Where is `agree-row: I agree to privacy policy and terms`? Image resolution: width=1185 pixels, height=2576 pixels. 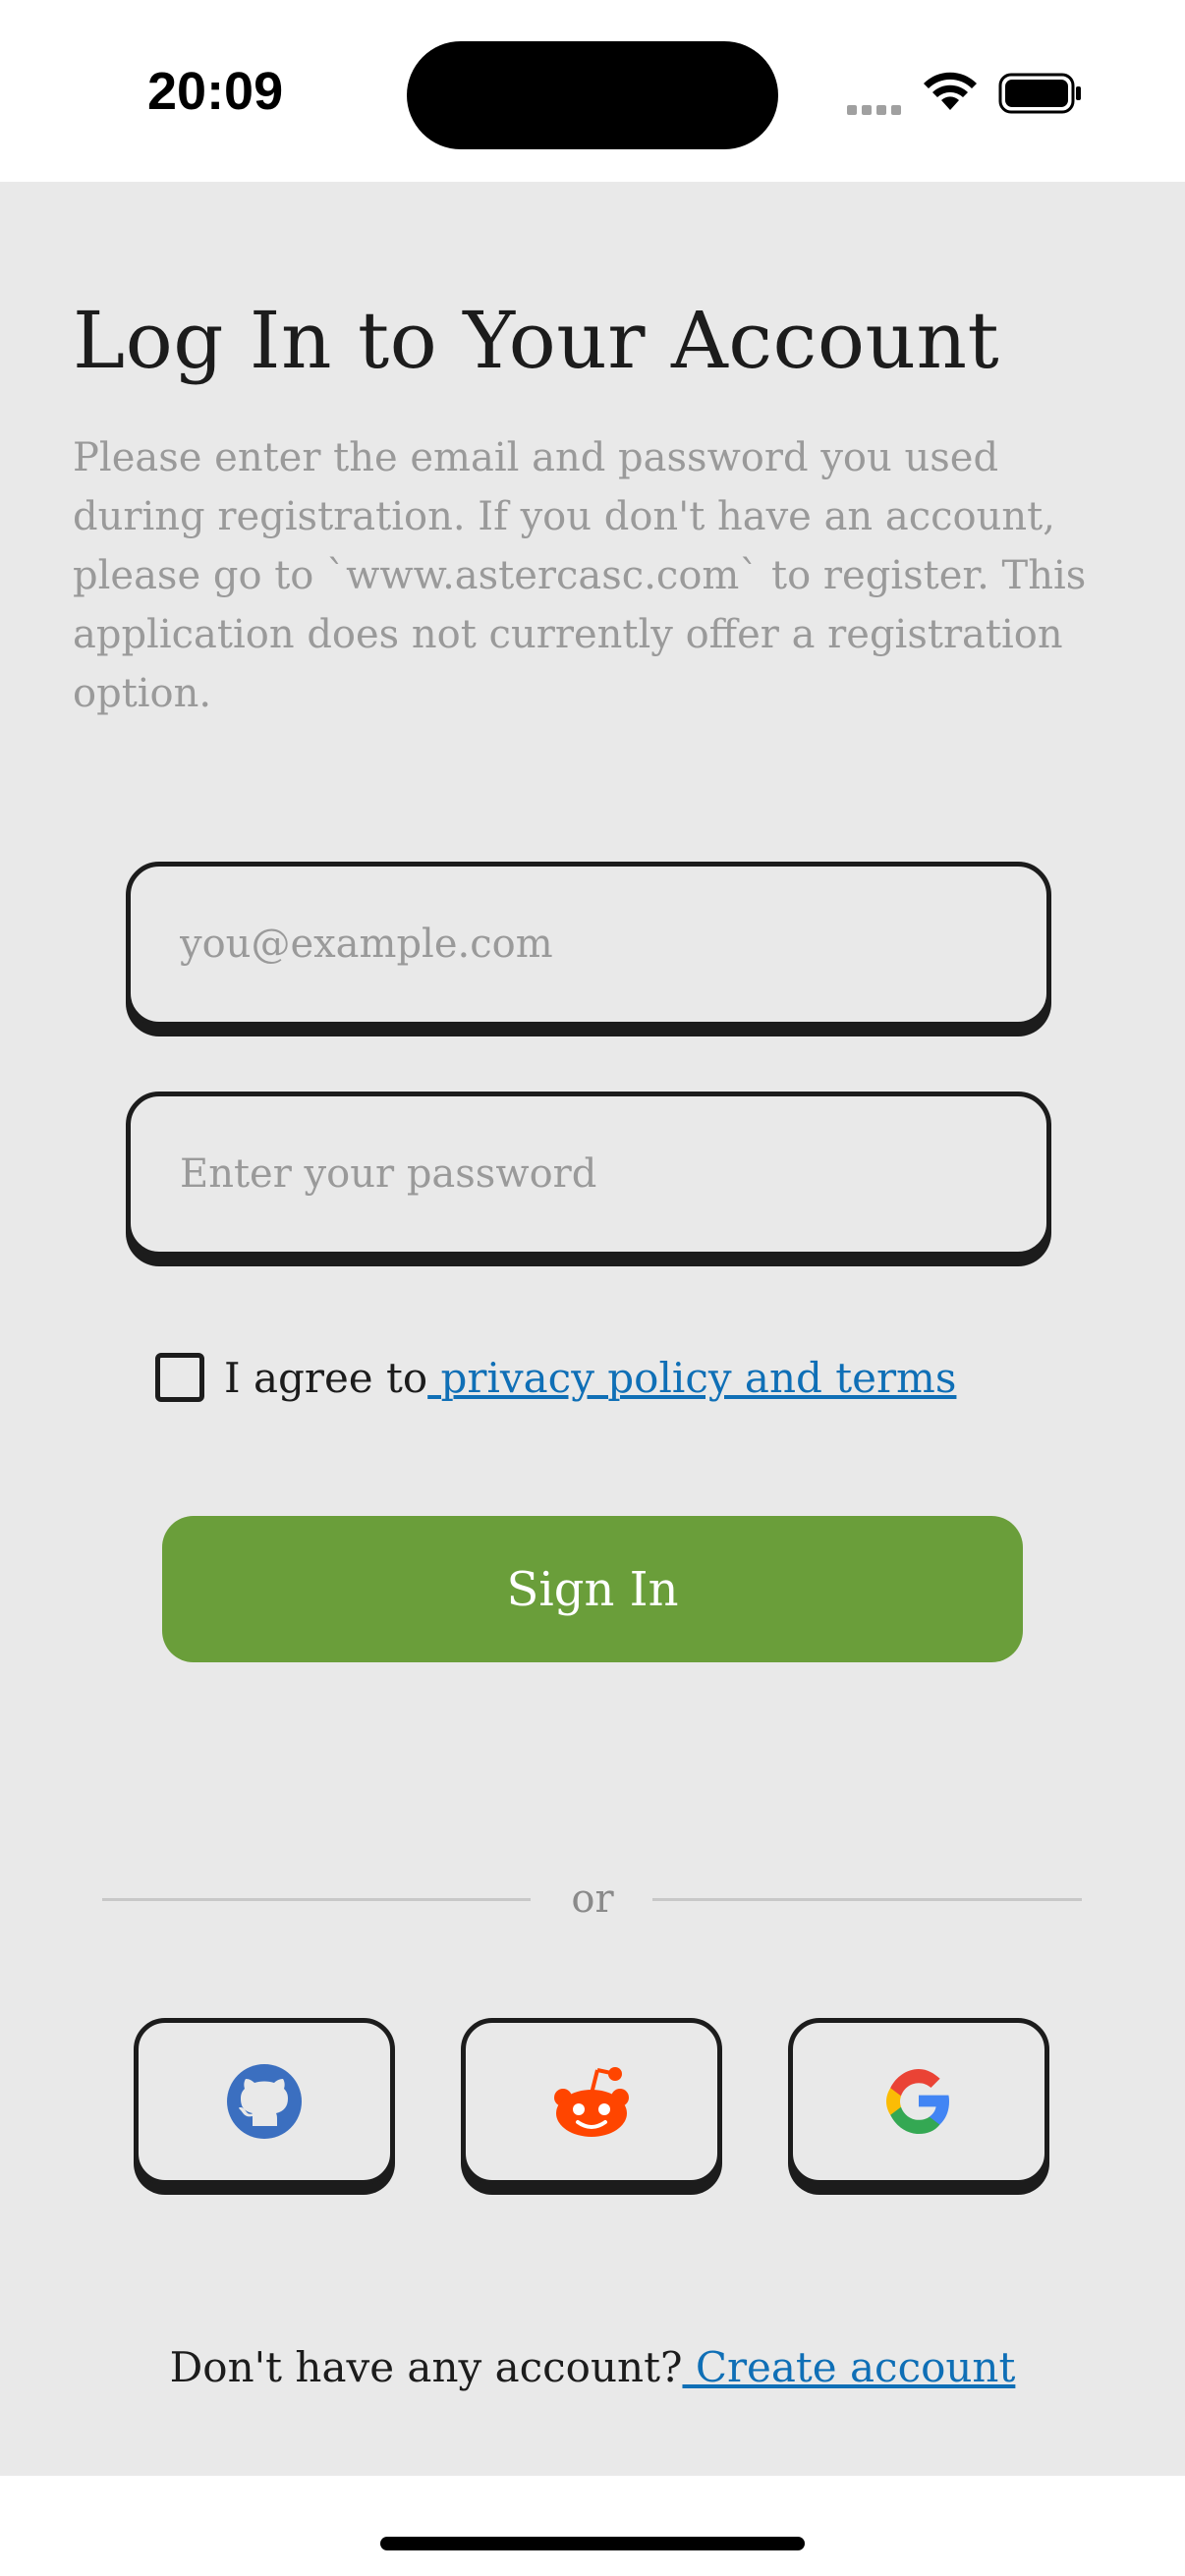
agree-row: I agree to privacy policy and terms is located at coordinates (556, 1377).